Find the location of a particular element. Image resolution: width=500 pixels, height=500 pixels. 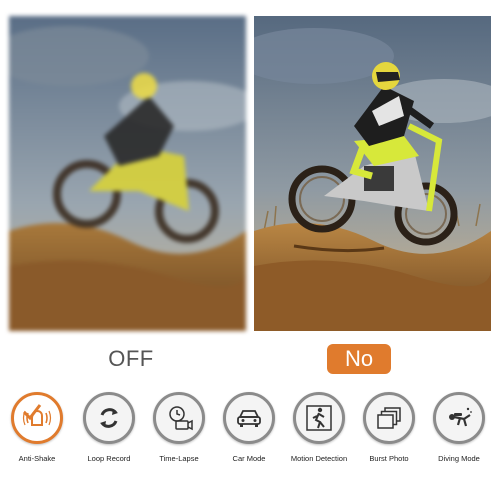

feature-motion-detection: Motion Detection is located at coordinates (319, 427).